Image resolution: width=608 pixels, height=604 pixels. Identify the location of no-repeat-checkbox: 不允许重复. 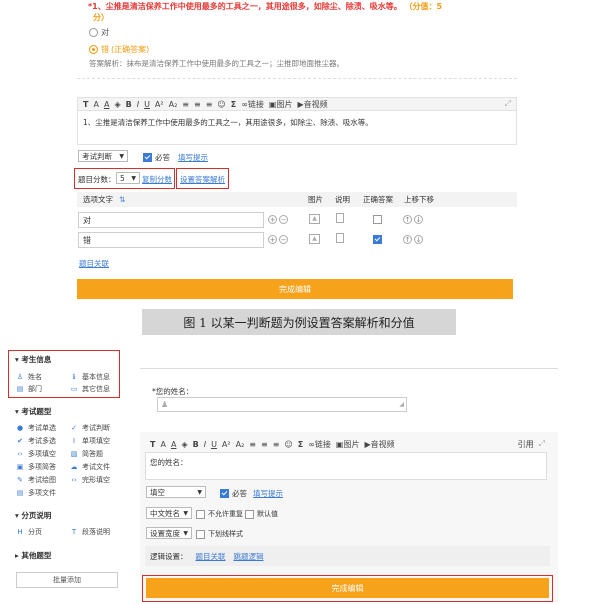
(219, 514).